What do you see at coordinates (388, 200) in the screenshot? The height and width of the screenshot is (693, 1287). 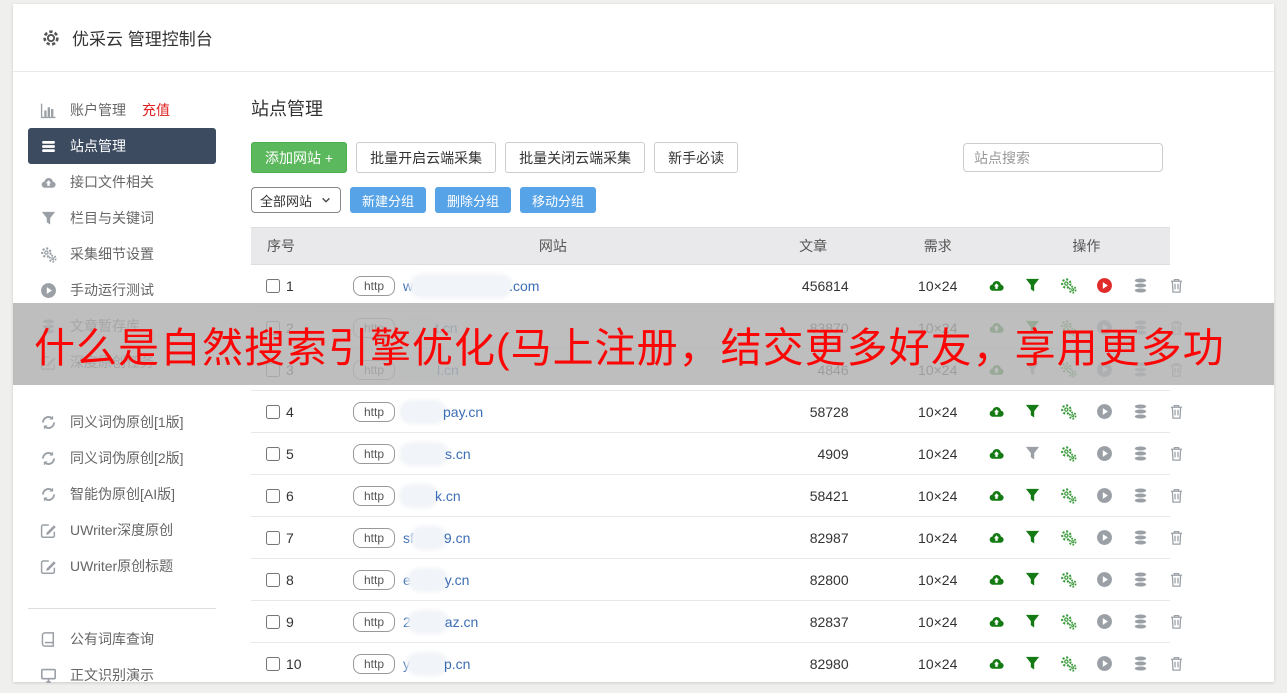 I see `new-group-button: 新建分组` at bounding box center [388, 200].